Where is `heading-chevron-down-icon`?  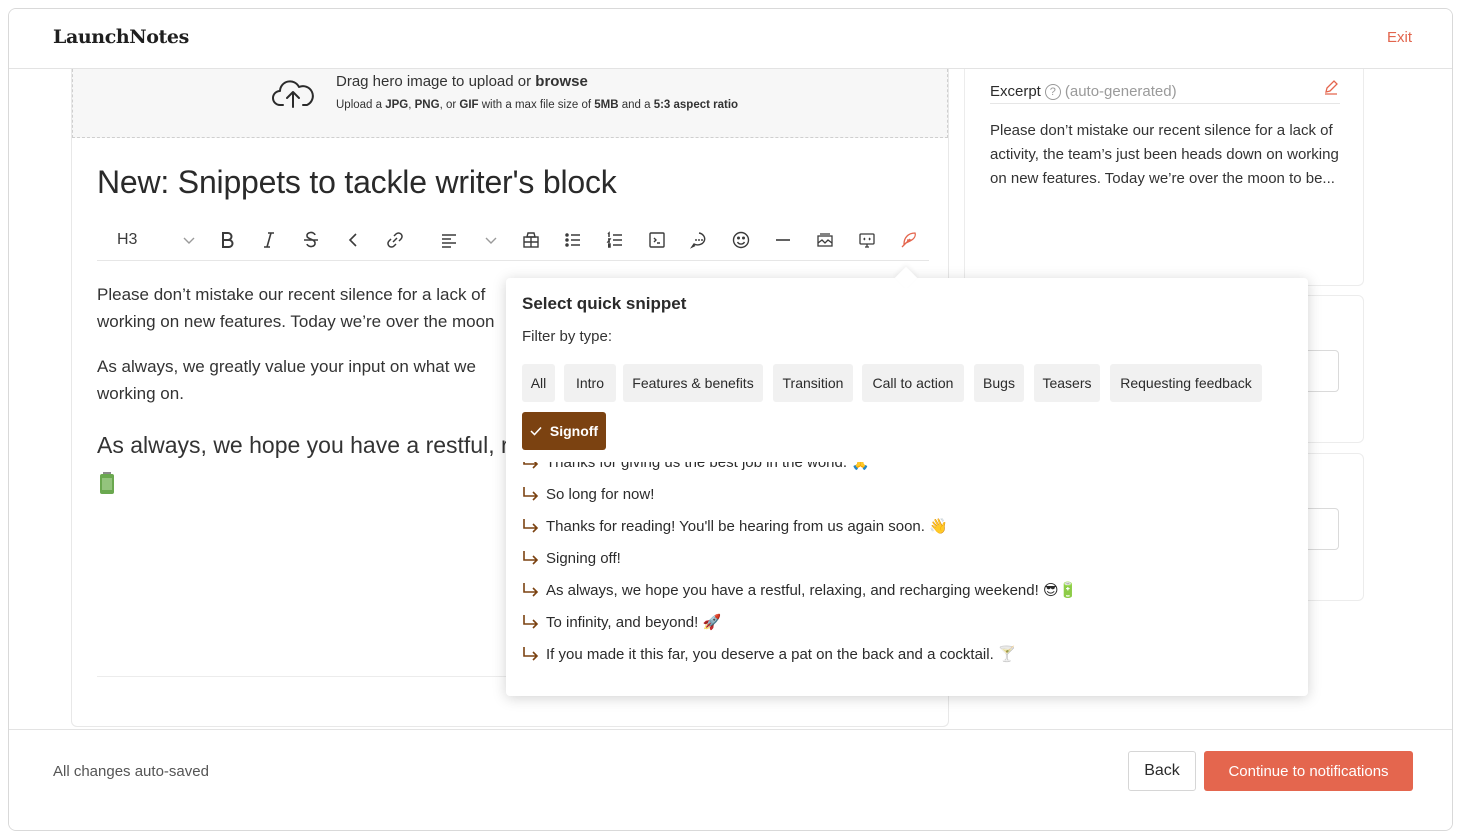
heading-chevron-down-icon is located at coordinates (189, 240).